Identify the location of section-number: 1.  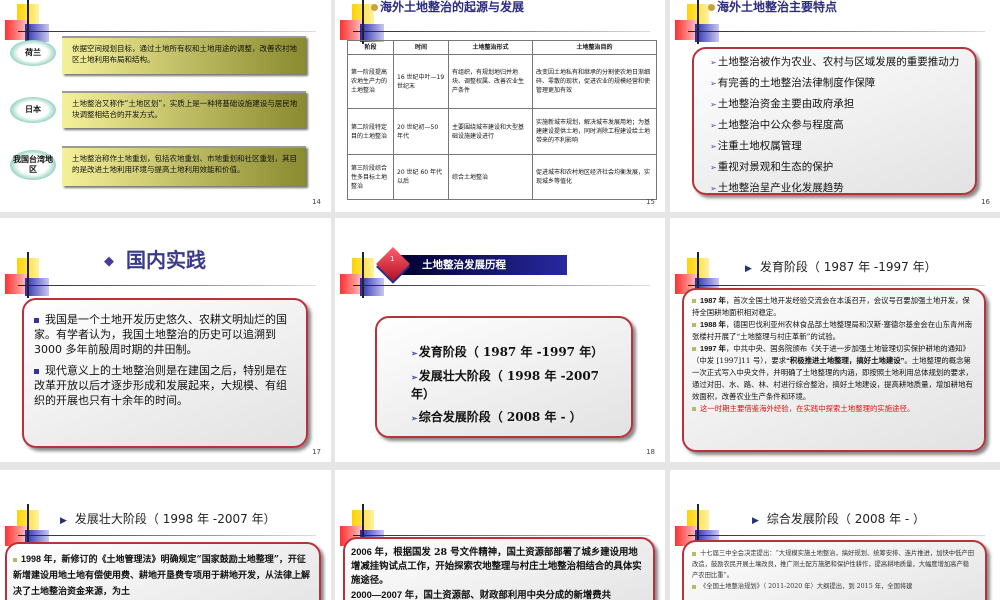
(392, 259).